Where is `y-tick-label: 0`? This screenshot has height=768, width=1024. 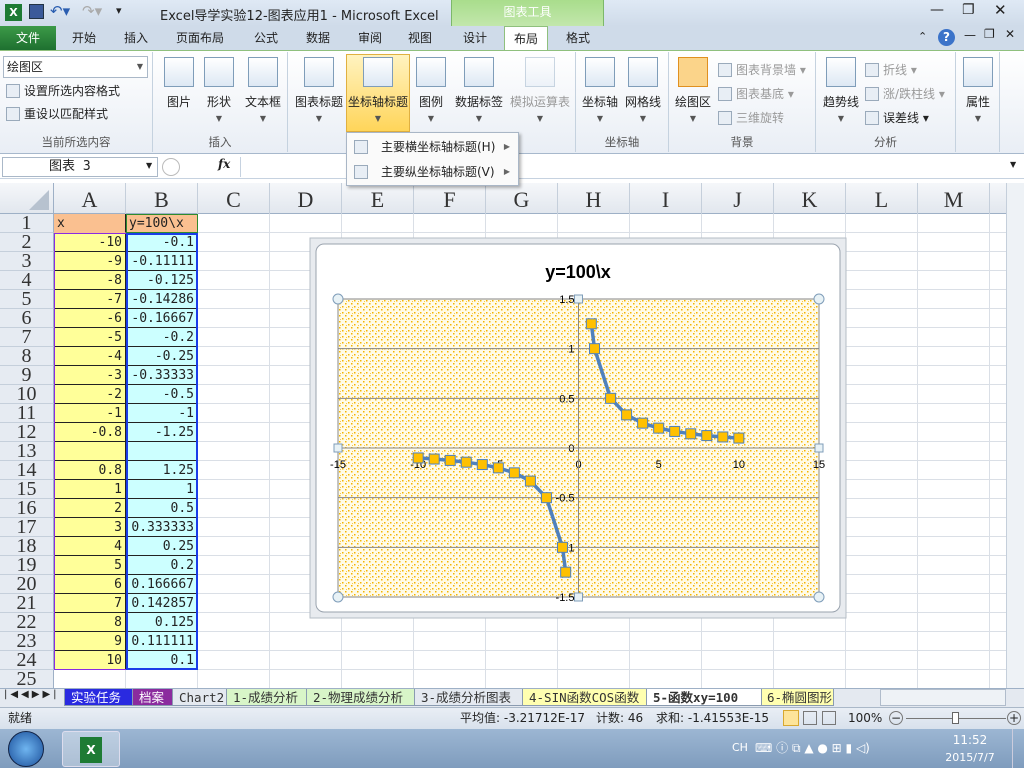
y-tick-label: 0 is located at coordinates (571, 449).